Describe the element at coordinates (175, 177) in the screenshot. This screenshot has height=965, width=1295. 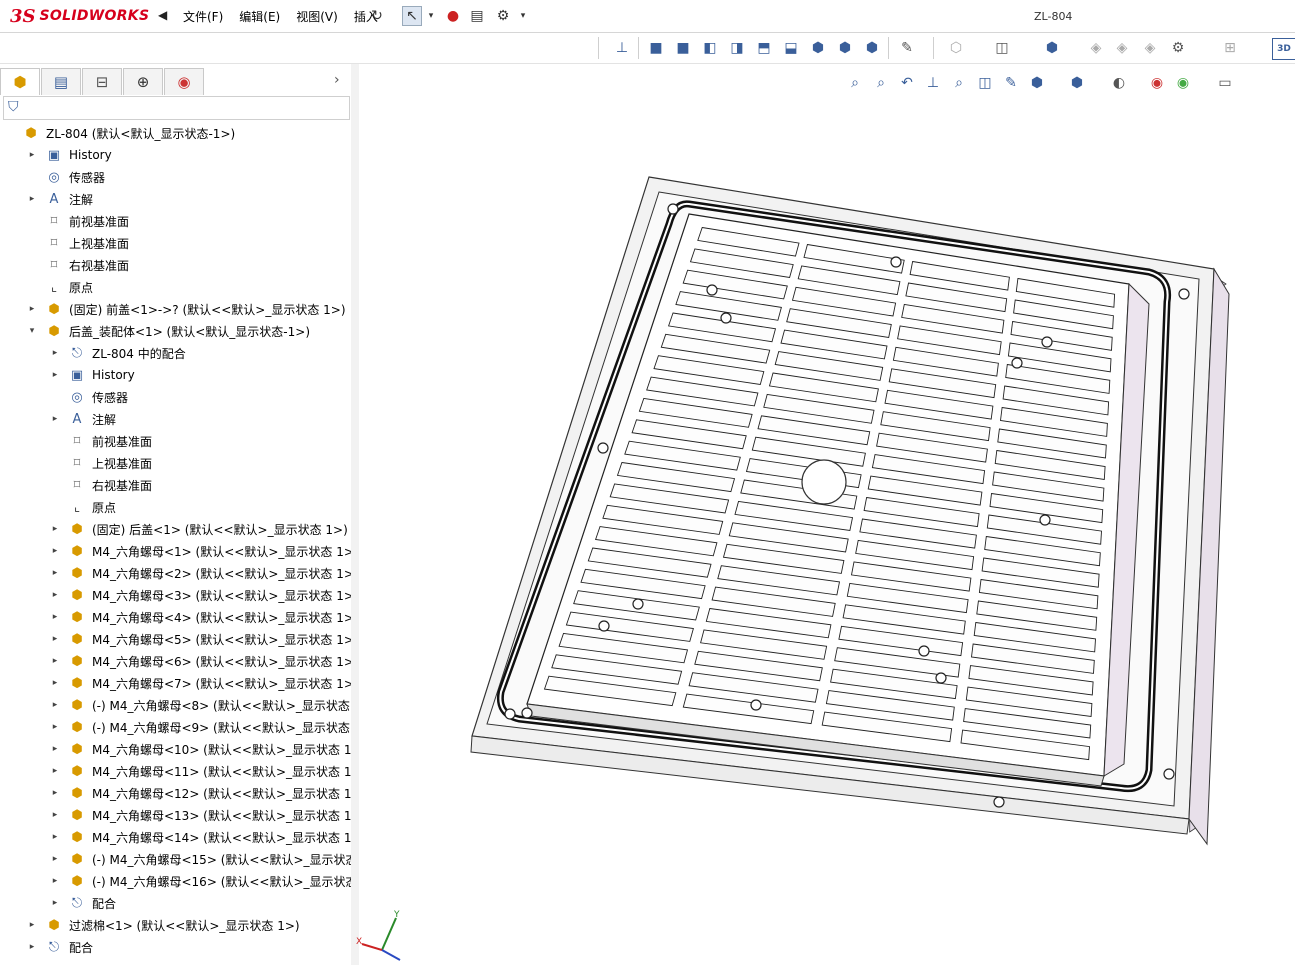
I see `tree-node: ◎ 传感器` at that location.